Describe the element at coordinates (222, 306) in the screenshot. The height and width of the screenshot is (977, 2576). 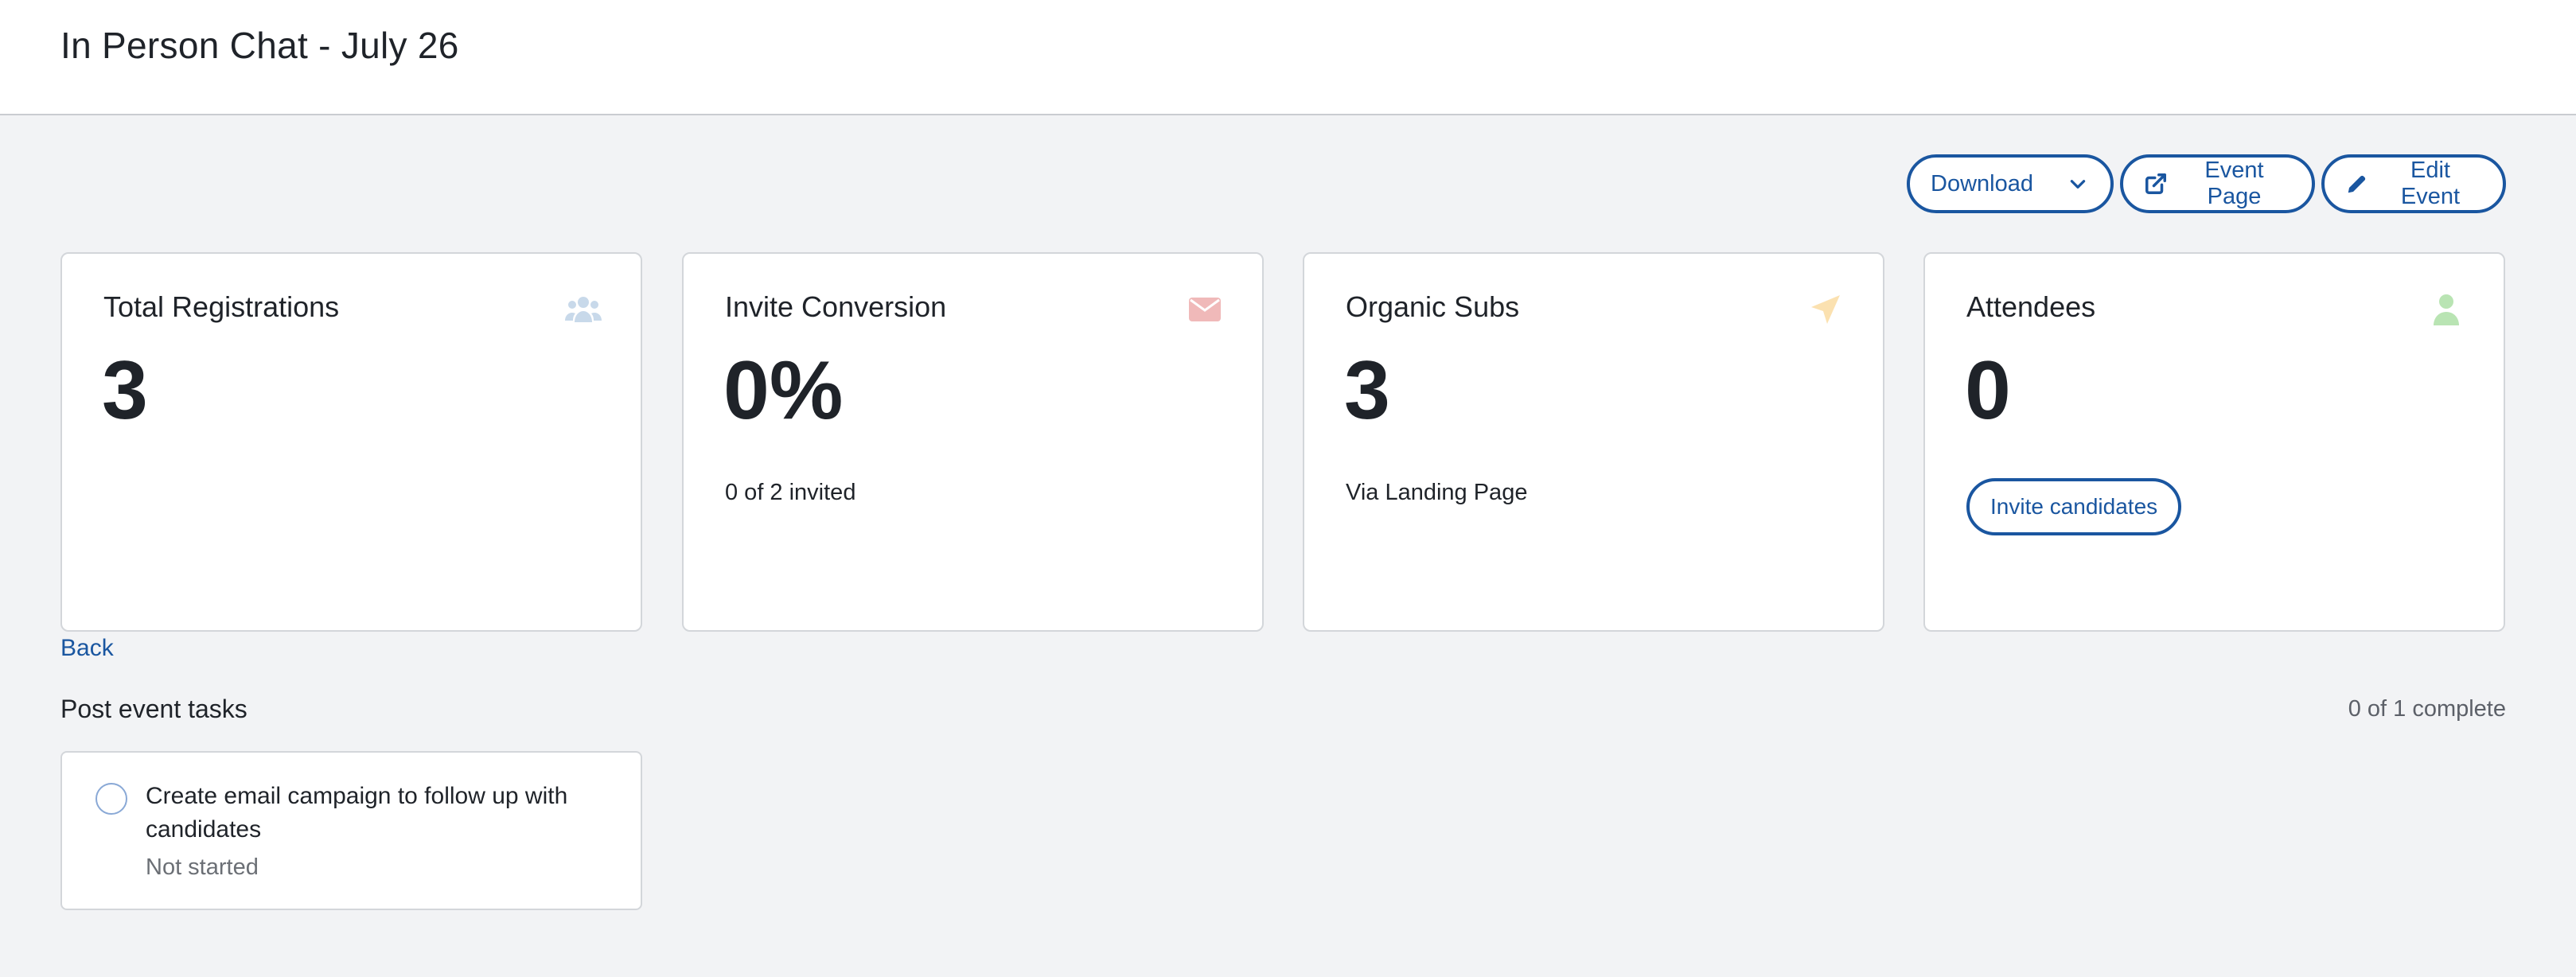
I see `card-title: Total Registrations` at that location.